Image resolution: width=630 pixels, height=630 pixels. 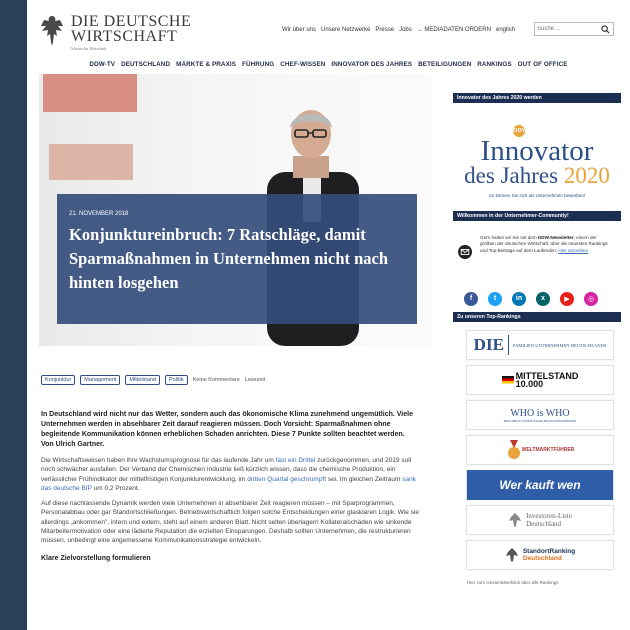 What do you see at coordinates (605, 29) in the screenshot?
I see `search-icon` at bounding box center [605, 29].